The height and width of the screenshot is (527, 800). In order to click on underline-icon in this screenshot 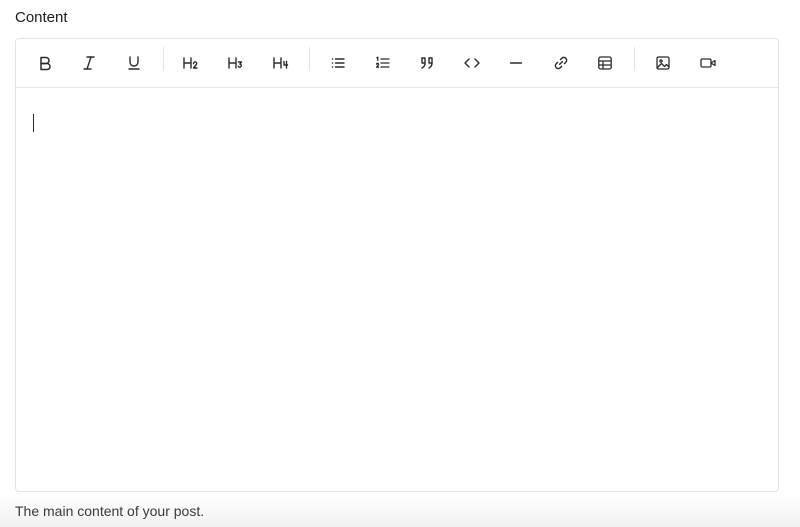, I will do `click(134, 63)`.